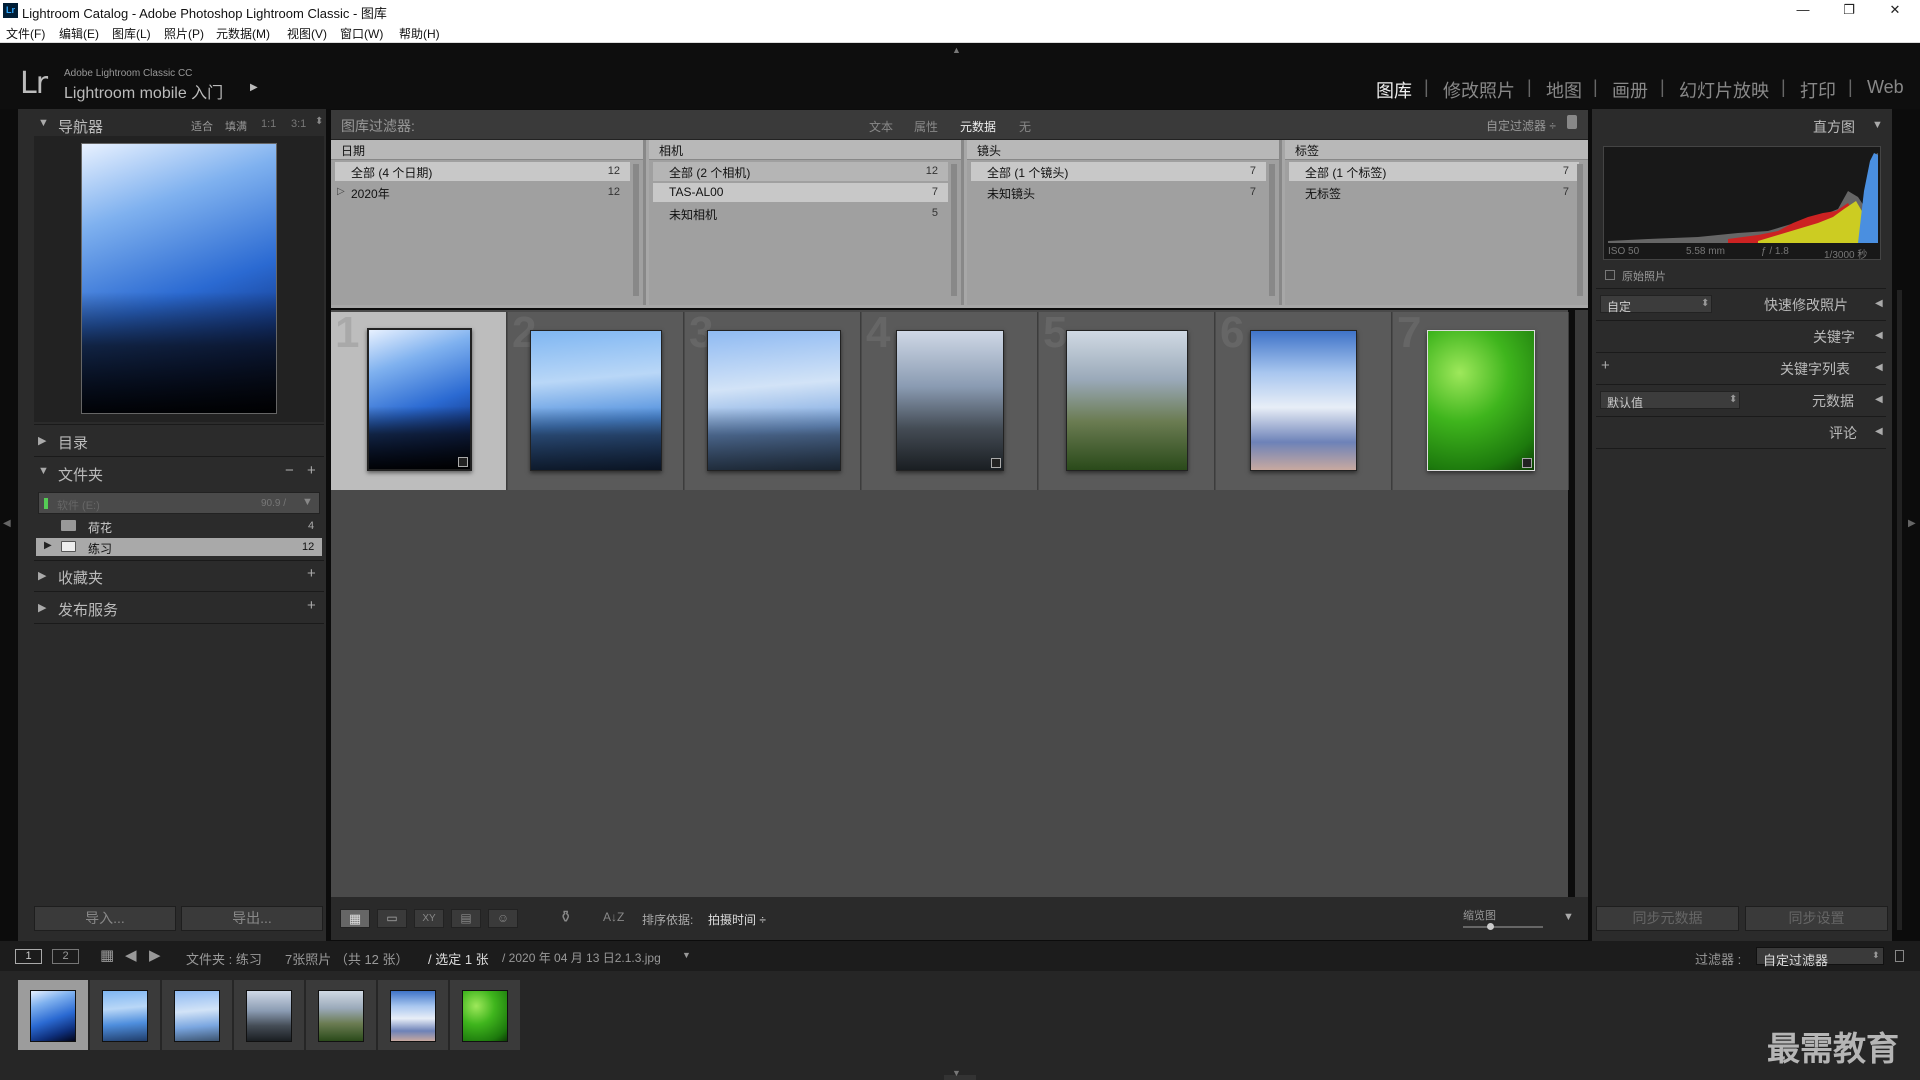 This screenshot has height=1080, width=1920. Describe the element at coordinates (926, 126) in the screenshot. I see `filter-tab-attribute: 属性` at that location.